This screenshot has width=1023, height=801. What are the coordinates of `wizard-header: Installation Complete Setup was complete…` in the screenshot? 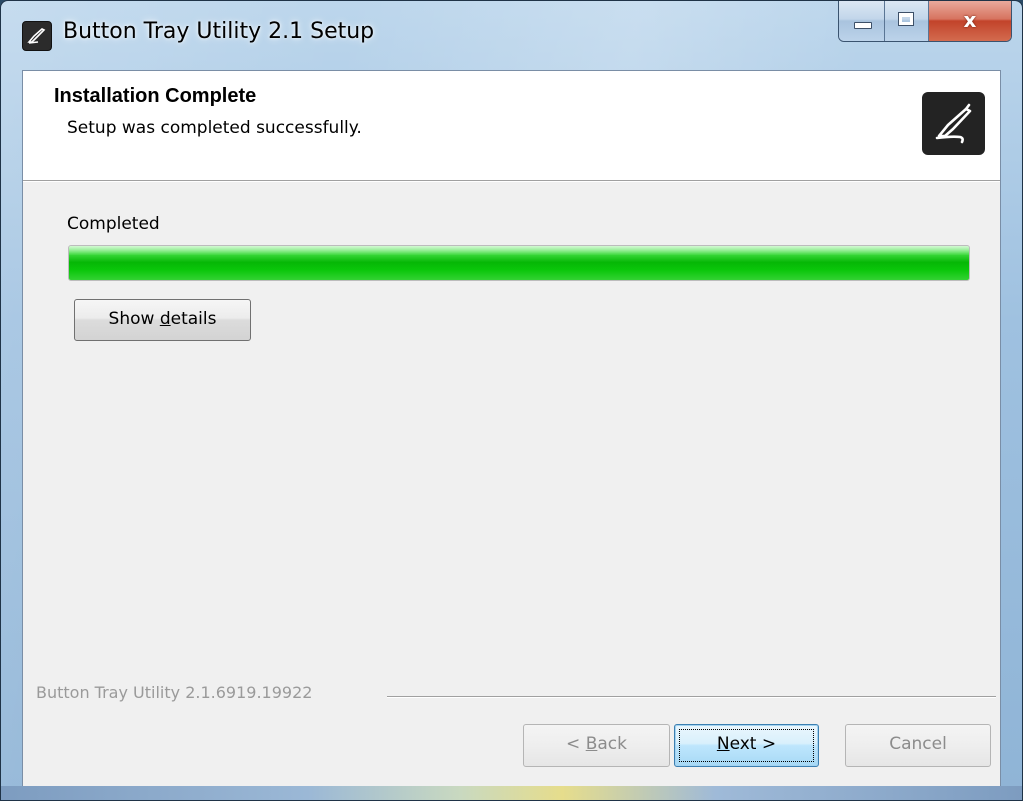 It's located at (511, 126).